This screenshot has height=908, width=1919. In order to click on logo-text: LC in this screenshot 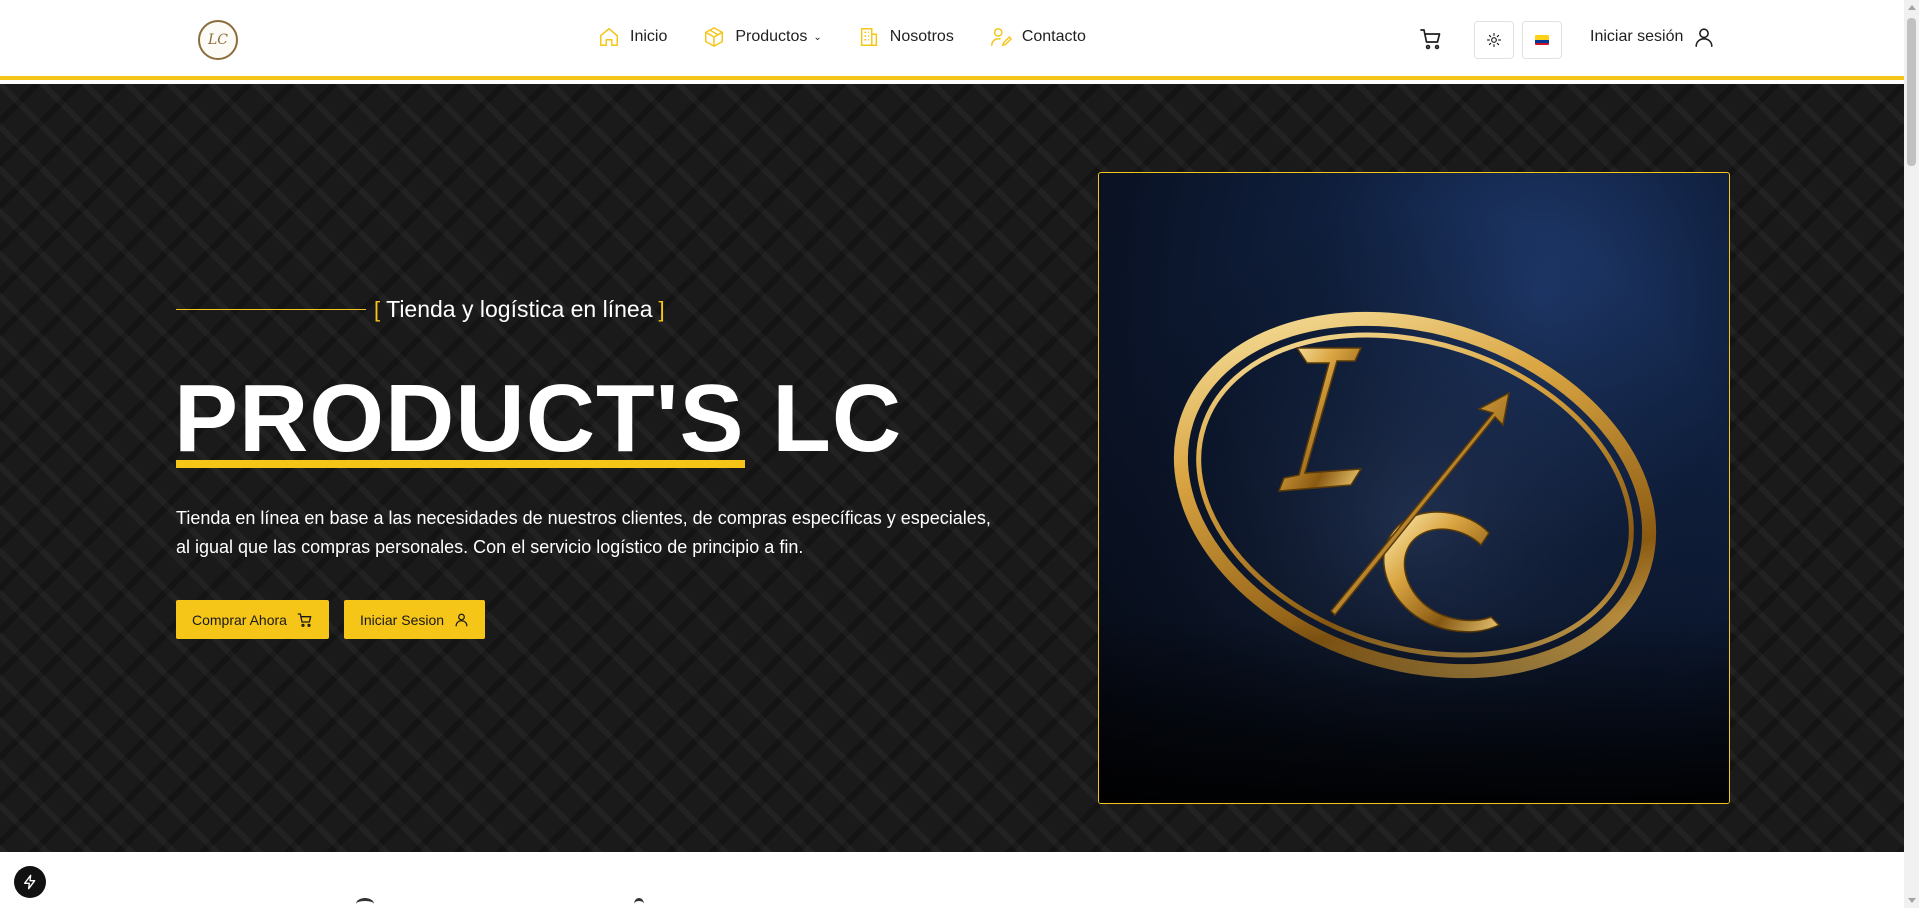, I will do `click(217, 40)`.